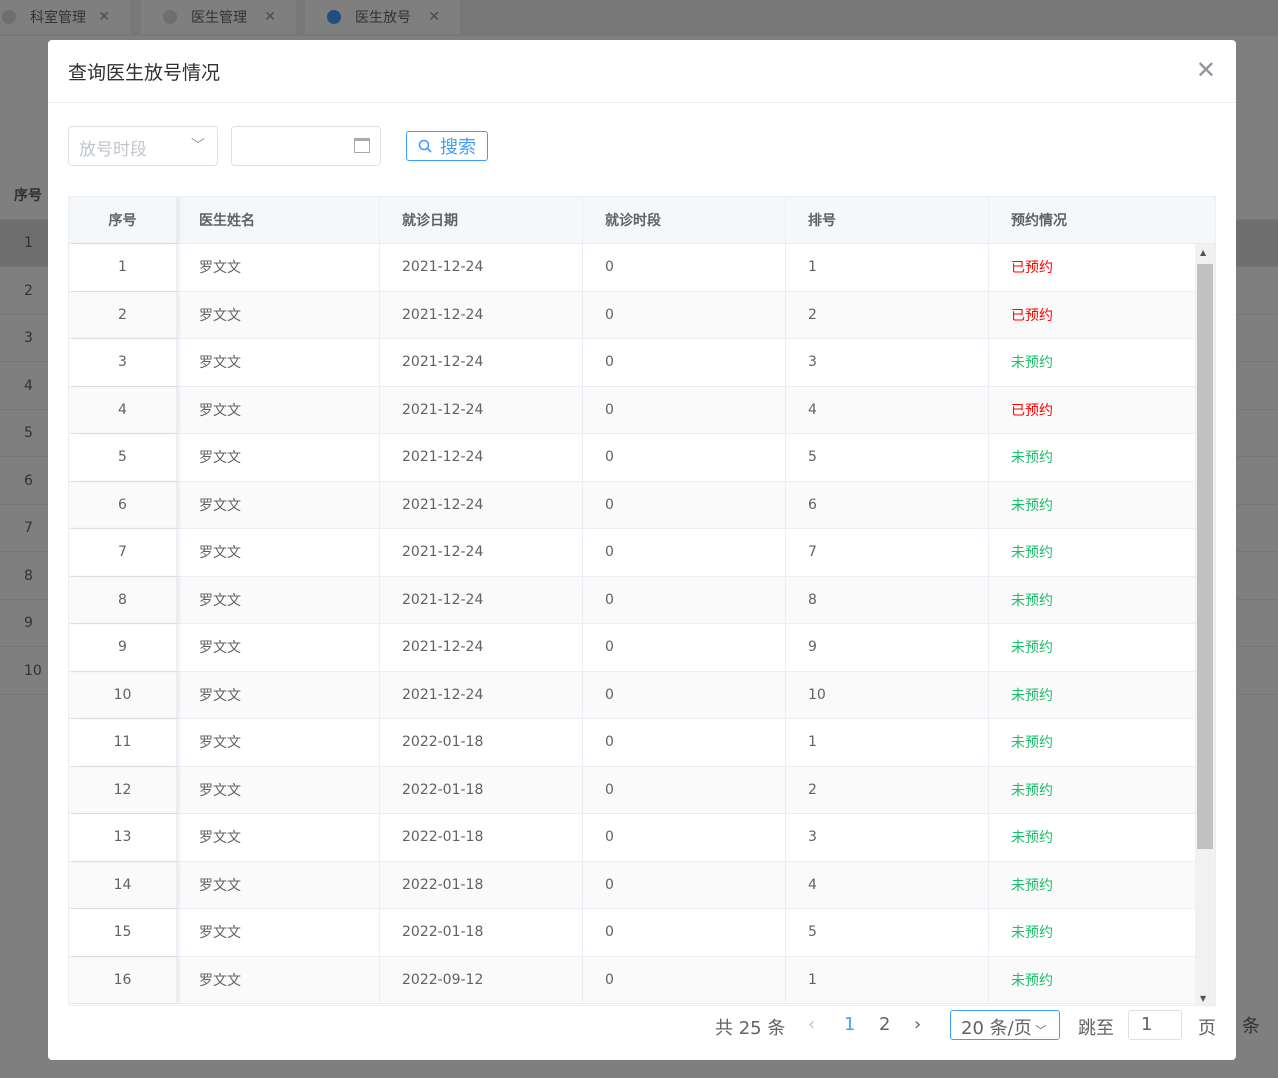  I want to click on date-cell: 2022-09-12, so click(481, 979).